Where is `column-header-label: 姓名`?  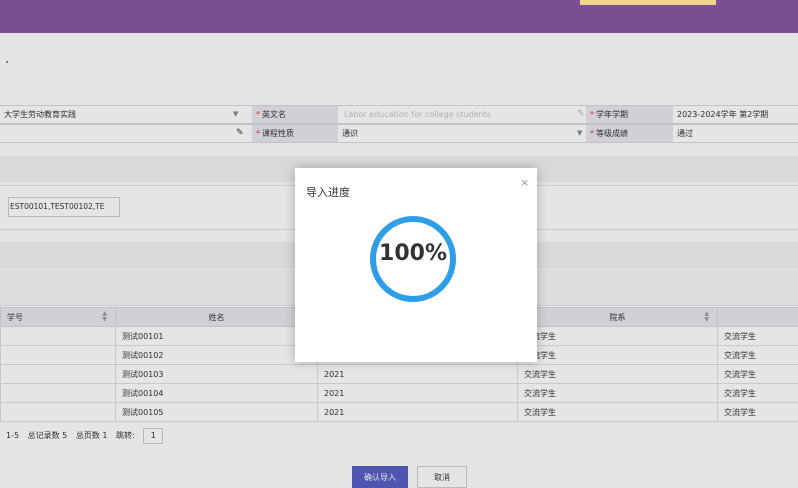 column-header-label: 姓名 is located at coordinates (216, 317).